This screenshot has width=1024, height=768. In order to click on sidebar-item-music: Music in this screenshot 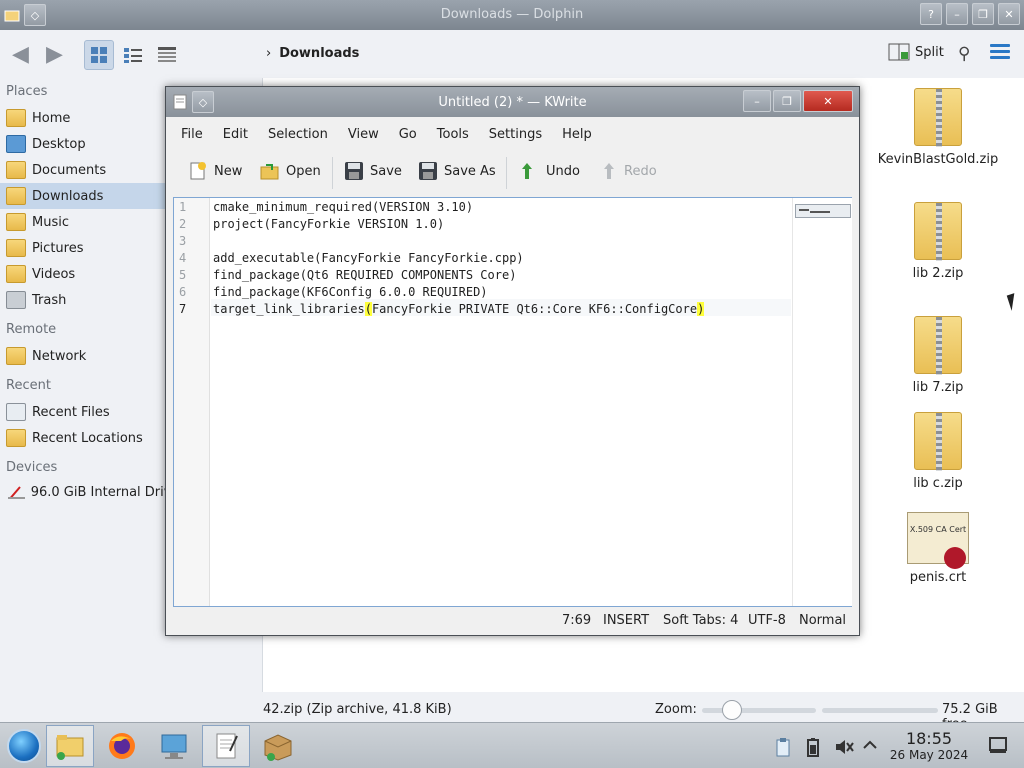, I will do `click(85, 222)`.